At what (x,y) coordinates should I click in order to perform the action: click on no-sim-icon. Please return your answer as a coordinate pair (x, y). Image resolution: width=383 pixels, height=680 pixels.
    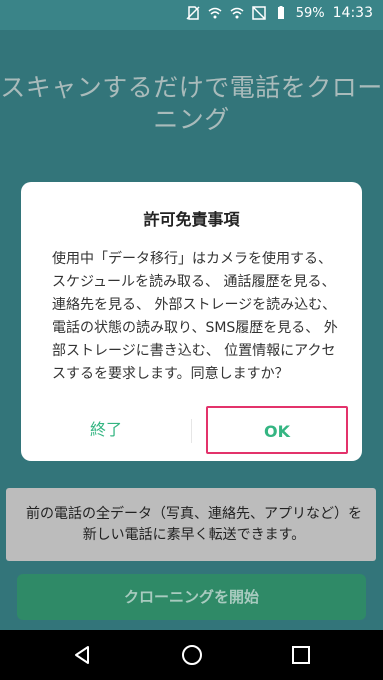
    Looking at the image, I should click on (193, 13).